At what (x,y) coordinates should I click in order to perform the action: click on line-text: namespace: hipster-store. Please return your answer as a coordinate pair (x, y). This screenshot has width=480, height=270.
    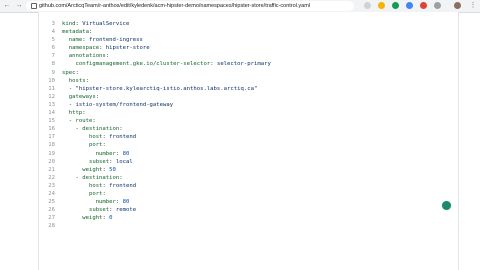
    Looking at the image, I should click on (106, 48).